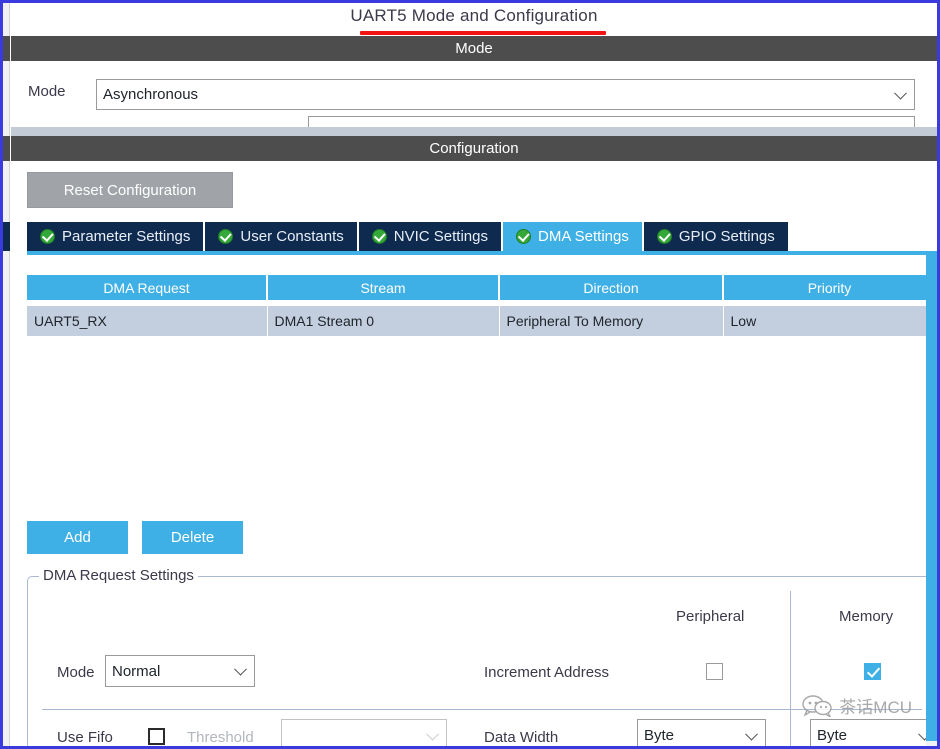  Describe the element at coordinates (147, 287) in the screenshot. I see `column-header-dma-request: DMA Request` at that location.